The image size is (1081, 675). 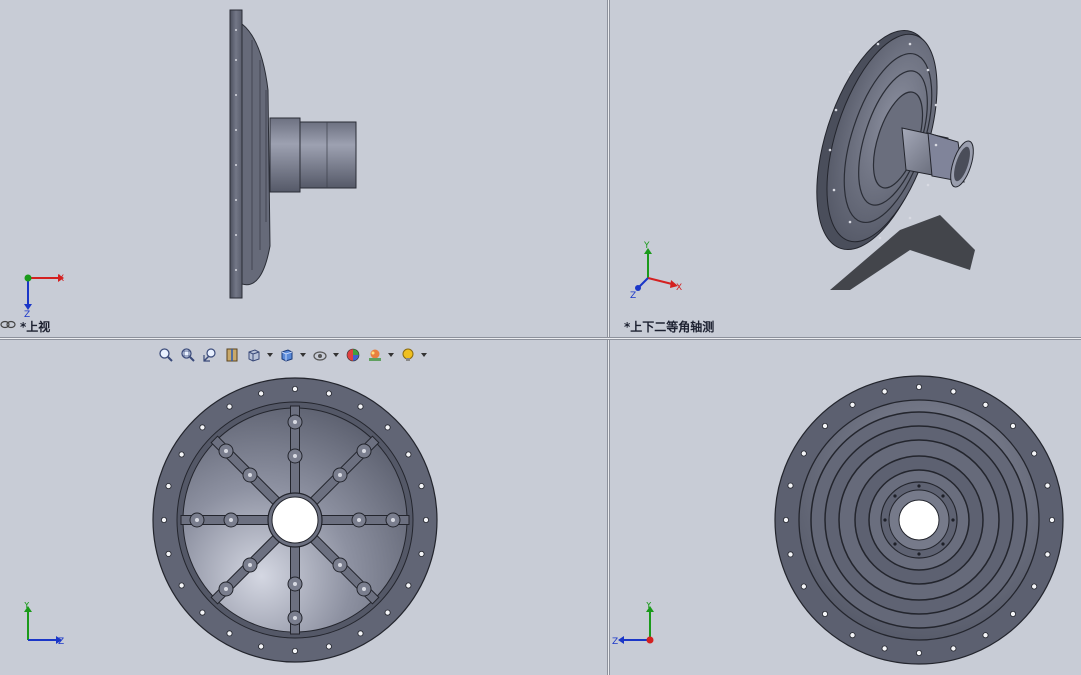 I want to click on view-name-label: *上下二等角轴测, so click(x=669, y=327).